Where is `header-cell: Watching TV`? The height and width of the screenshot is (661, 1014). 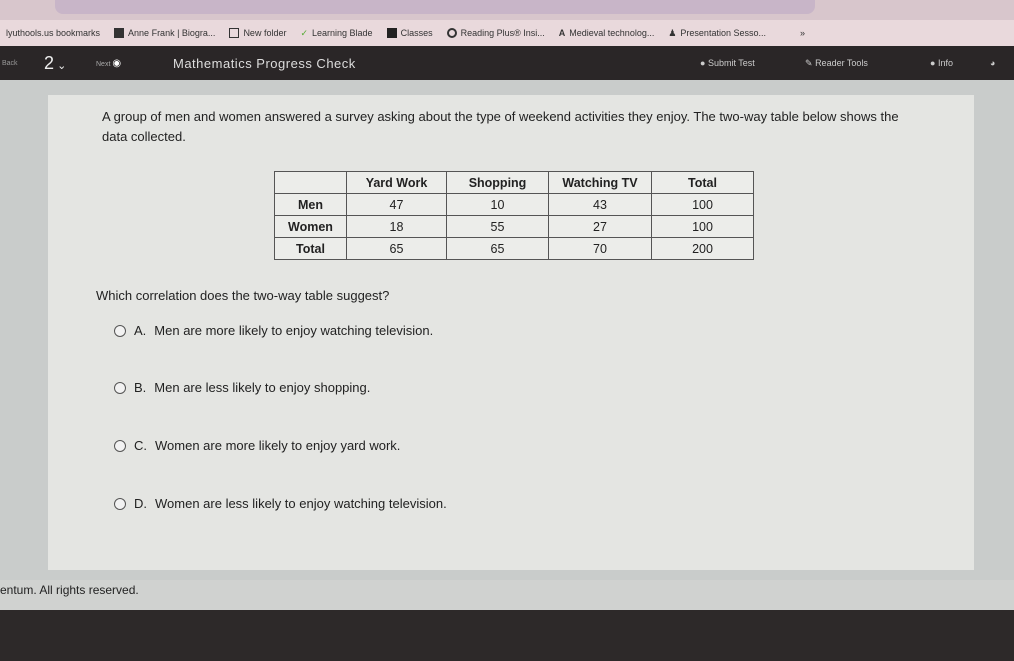 header-cell: Watching TV is located at coordinates (600, 182).